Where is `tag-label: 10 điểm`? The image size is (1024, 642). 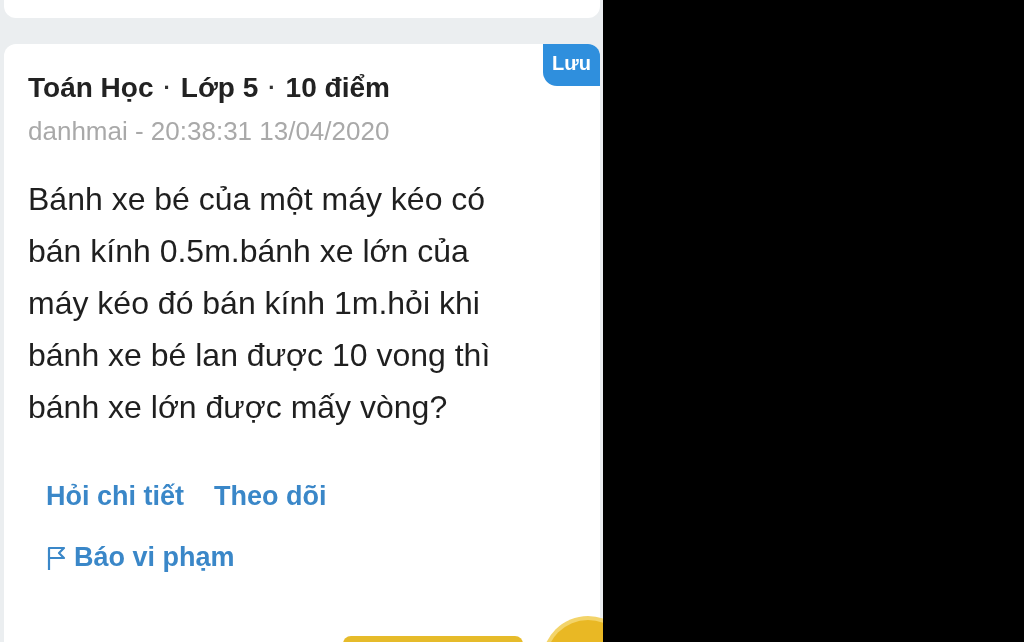
tag-label: 10 điểm is located at coordinates (337, 88).